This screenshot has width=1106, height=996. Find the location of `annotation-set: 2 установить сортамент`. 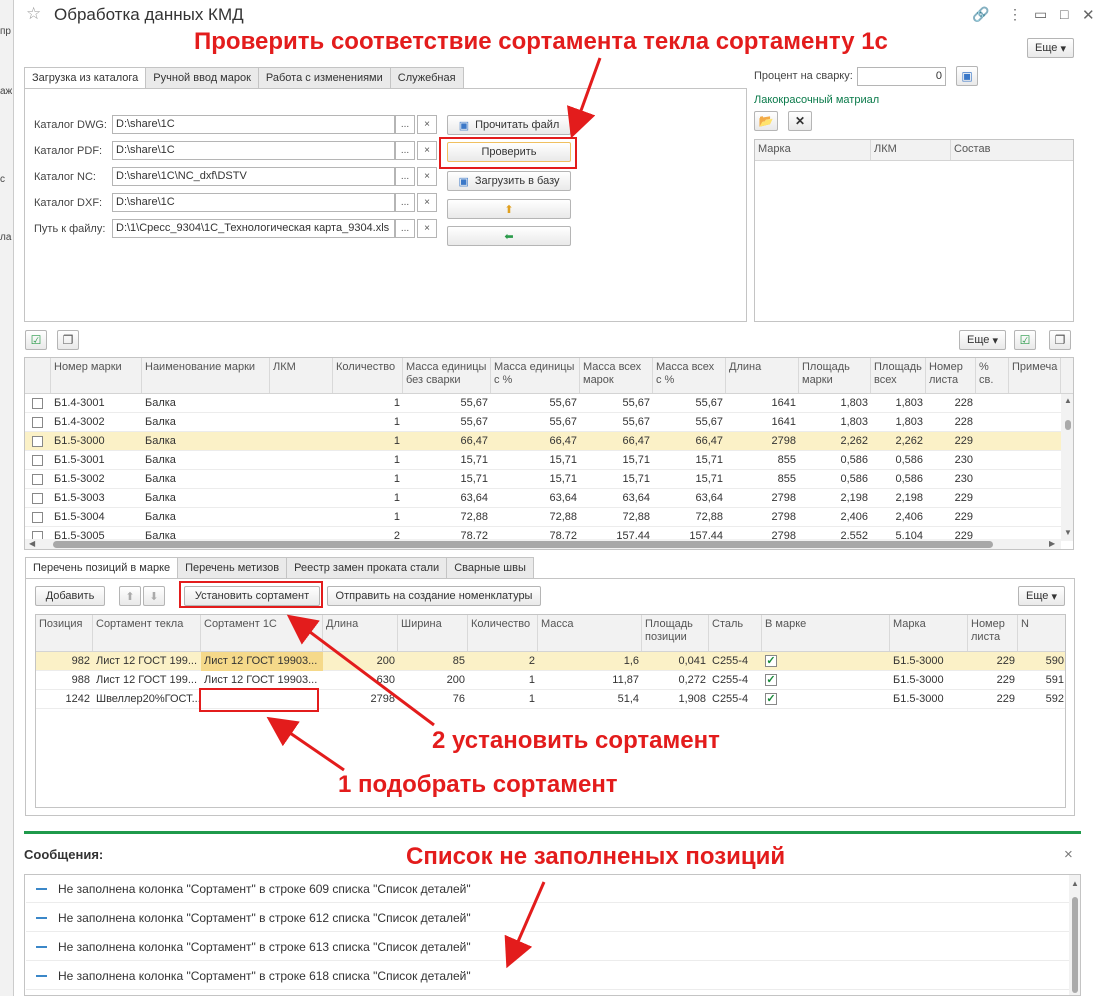

annotation-set: 2 установить сортамент is located at coordinates (576, 740).